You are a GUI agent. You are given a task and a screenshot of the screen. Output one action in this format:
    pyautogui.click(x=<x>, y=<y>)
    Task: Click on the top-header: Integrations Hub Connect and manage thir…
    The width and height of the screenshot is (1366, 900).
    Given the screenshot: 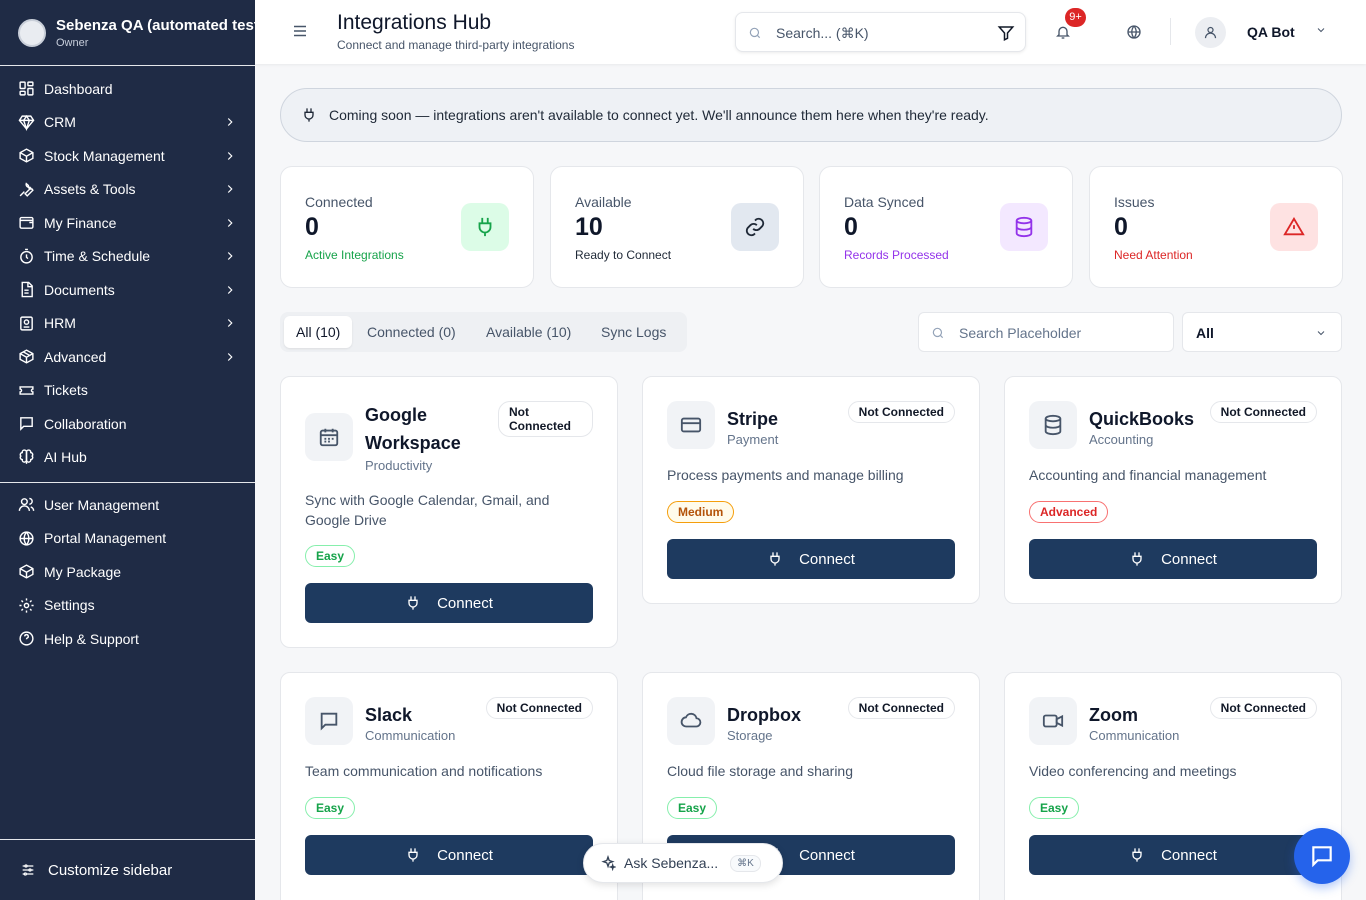 What is the action you would take?
    pyautogui.click(x=810, y=32)
    